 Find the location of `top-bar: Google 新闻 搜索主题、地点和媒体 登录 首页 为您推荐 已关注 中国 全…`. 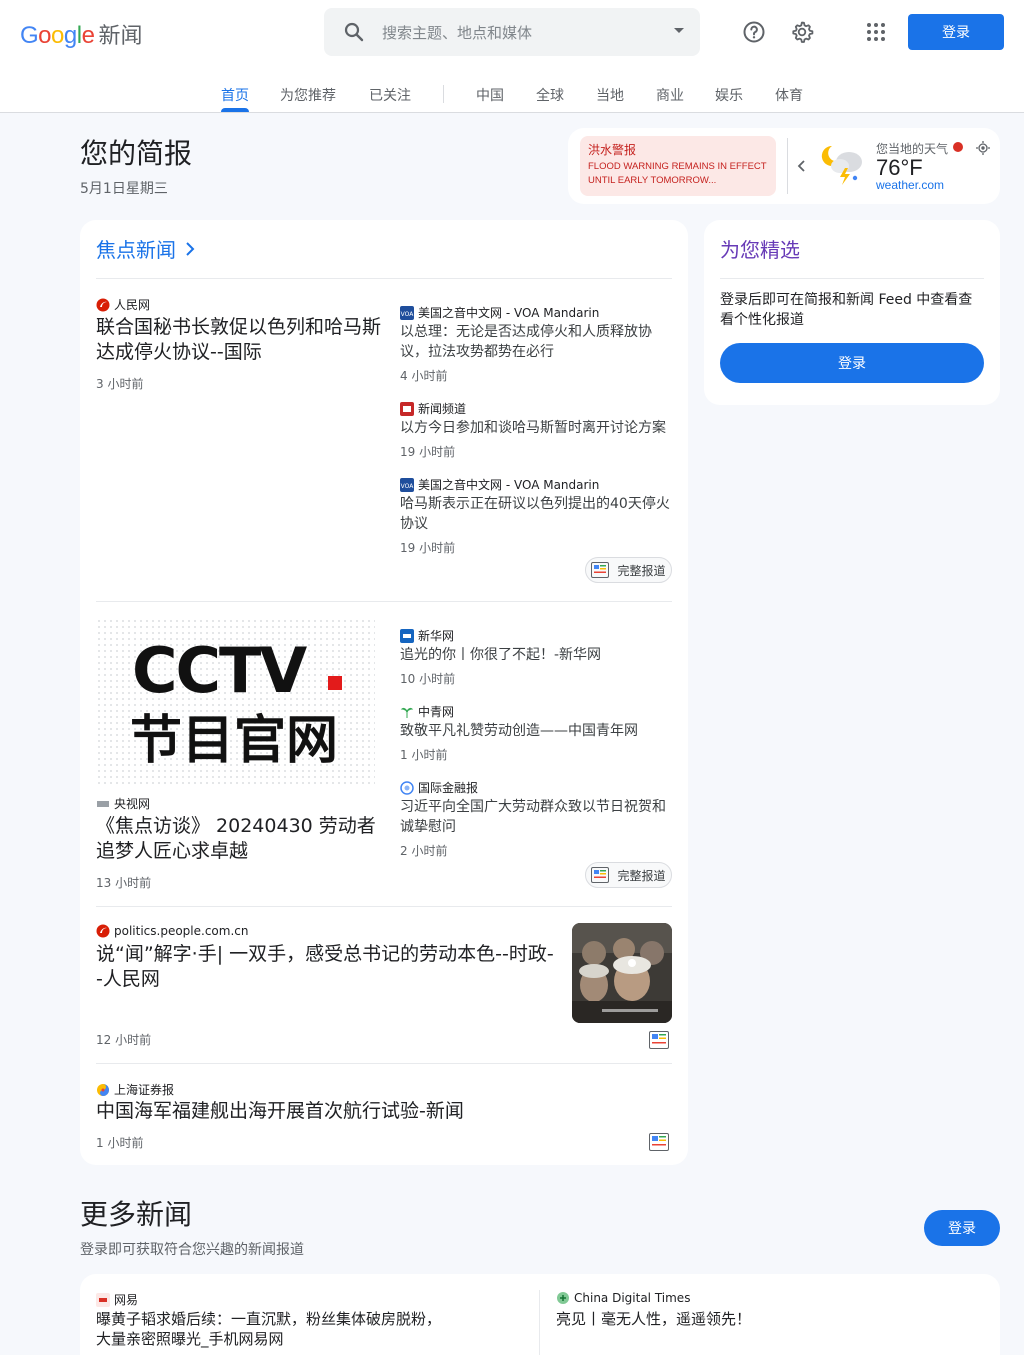

top-bar: Google 新闻 搜索主题、地点和媒体 登录 首页 为您推荐 已关注 中国 全… is located at coordinates (512, 56).